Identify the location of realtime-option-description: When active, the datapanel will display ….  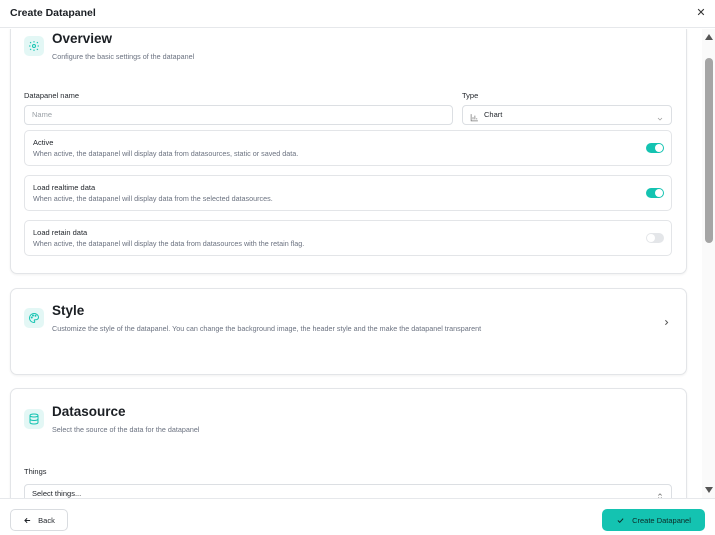
(153, 198).